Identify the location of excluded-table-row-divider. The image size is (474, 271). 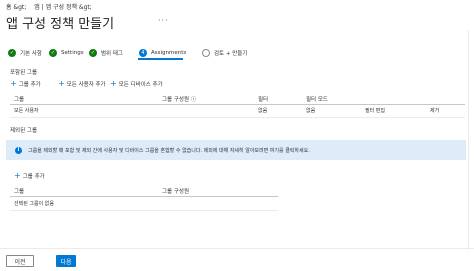
(144, 210).